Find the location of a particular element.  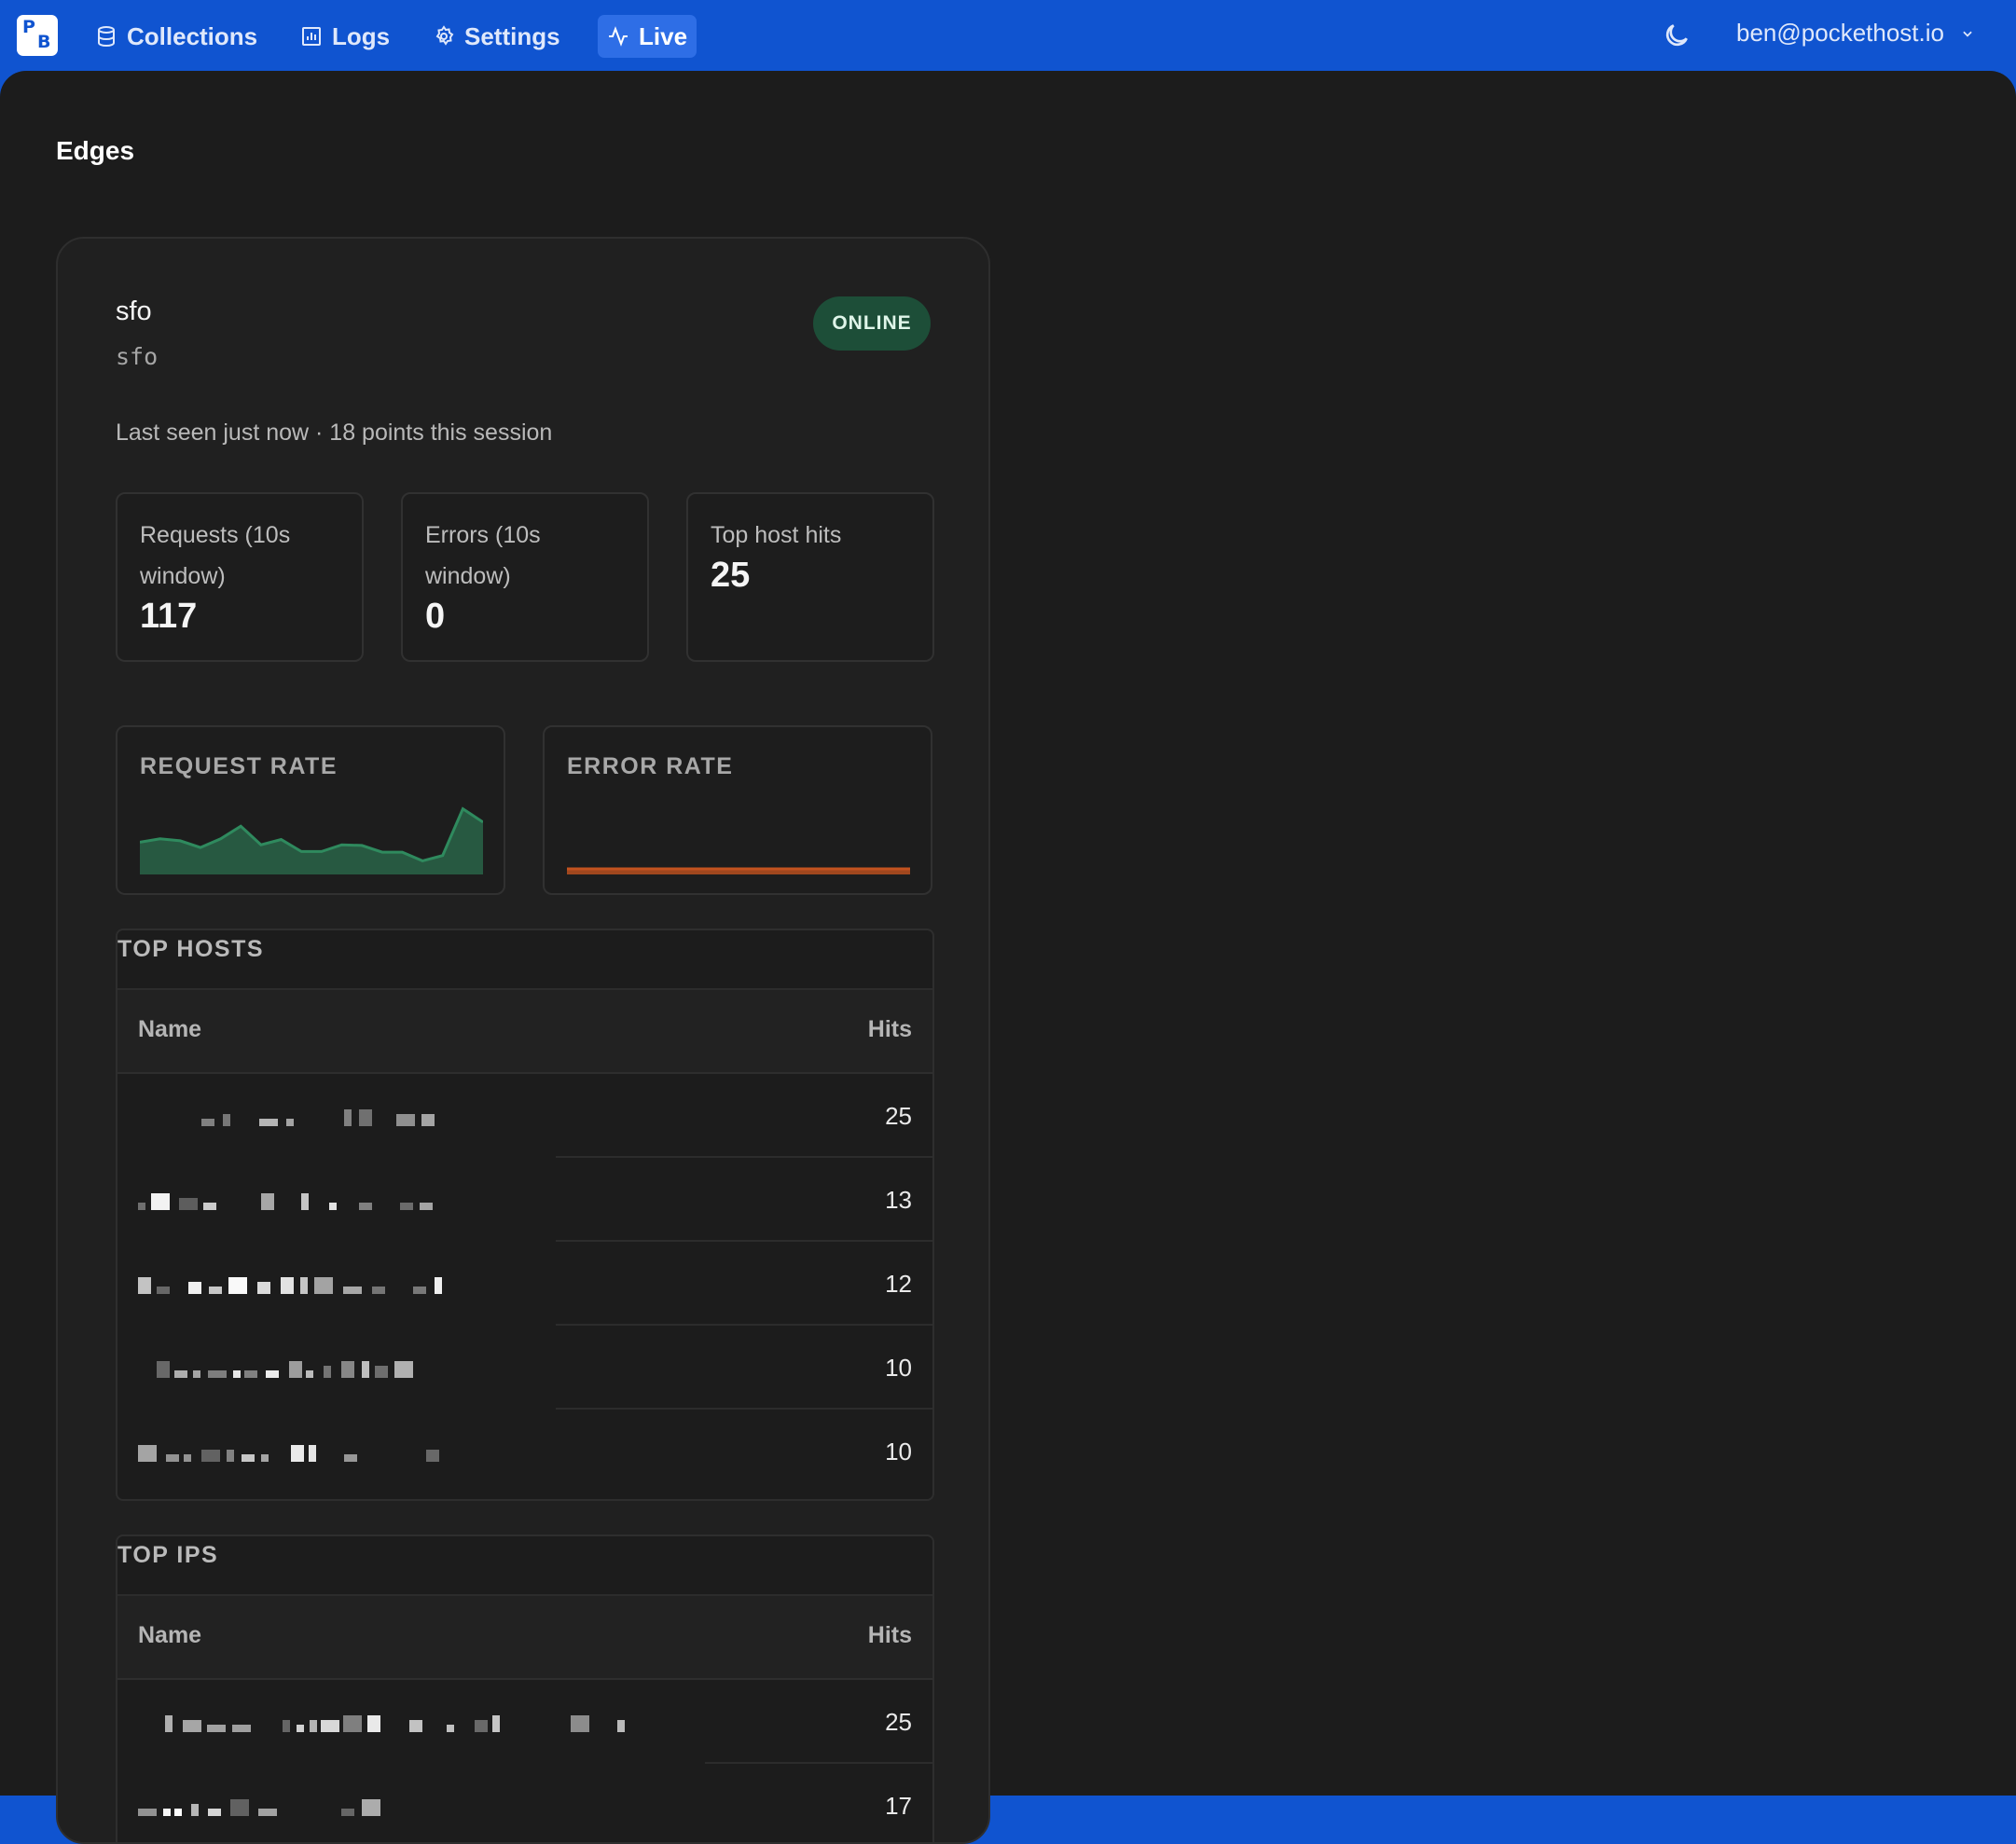

error-rate-label: ERROR RATE is located at coordinates (650, 766).